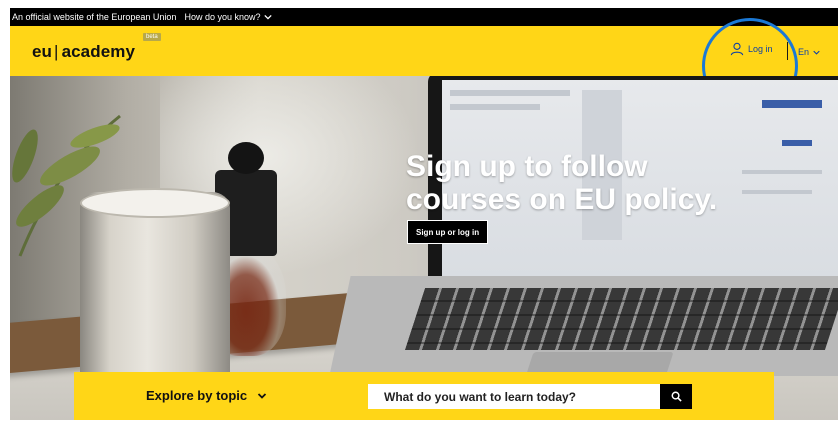 The height and width of the screenshot is (422, 840). Describe the element at coordinates (621, 319) in the screenshot. I see `laptop-keyboard` at that location.